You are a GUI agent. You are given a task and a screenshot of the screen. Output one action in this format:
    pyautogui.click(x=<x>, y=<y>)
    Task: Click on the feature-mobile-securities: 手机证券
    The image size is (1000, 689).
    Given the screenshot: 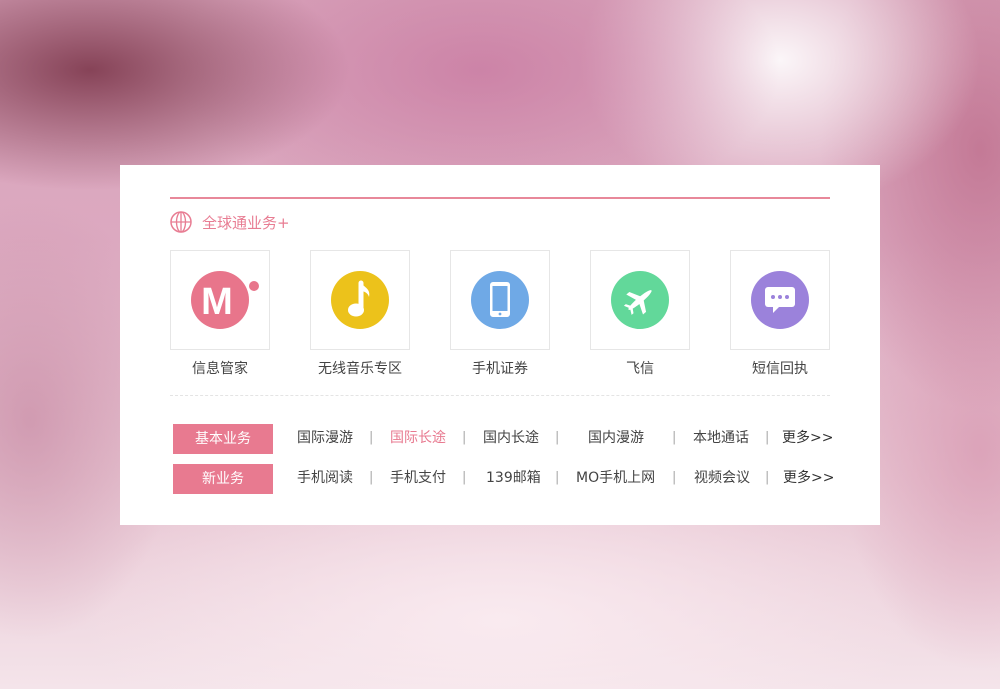 What is the action you would take?
    pyautogui.click(x=500, y=314)
    